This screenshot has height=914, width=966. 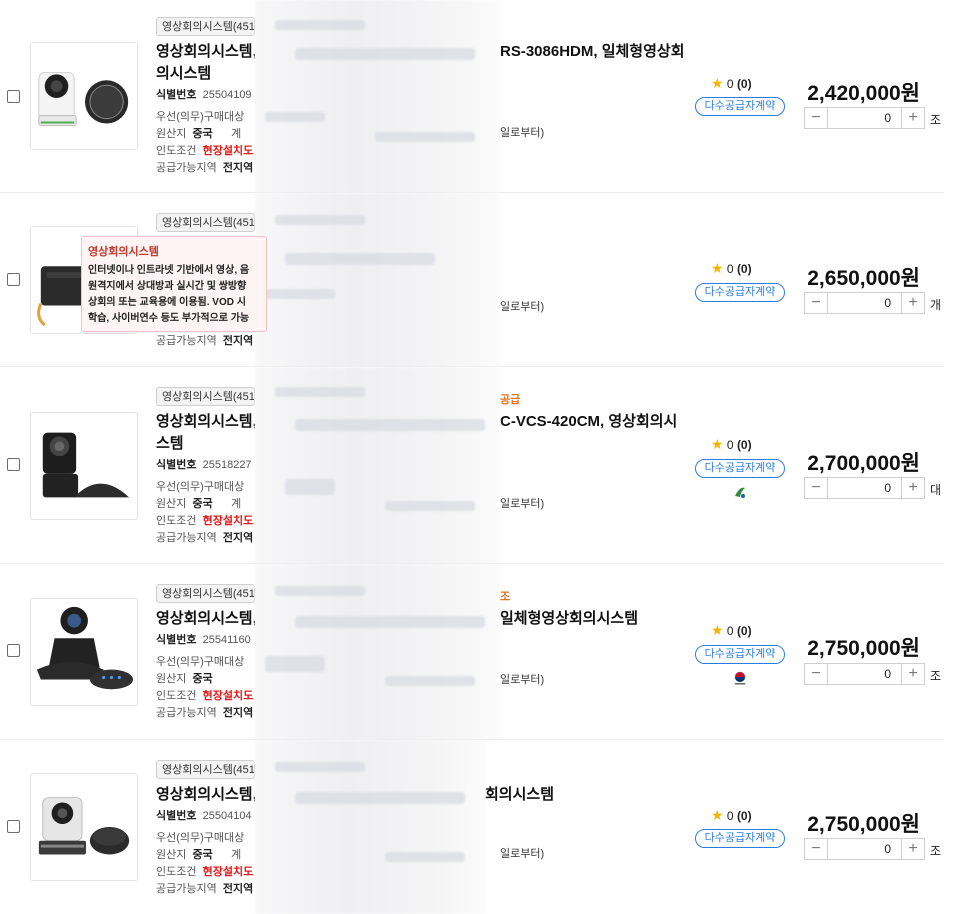 What do you see at coordinates (740, 492) in the screenshot?
I see `certification-mark-icon` at bounding box center [740, 492].